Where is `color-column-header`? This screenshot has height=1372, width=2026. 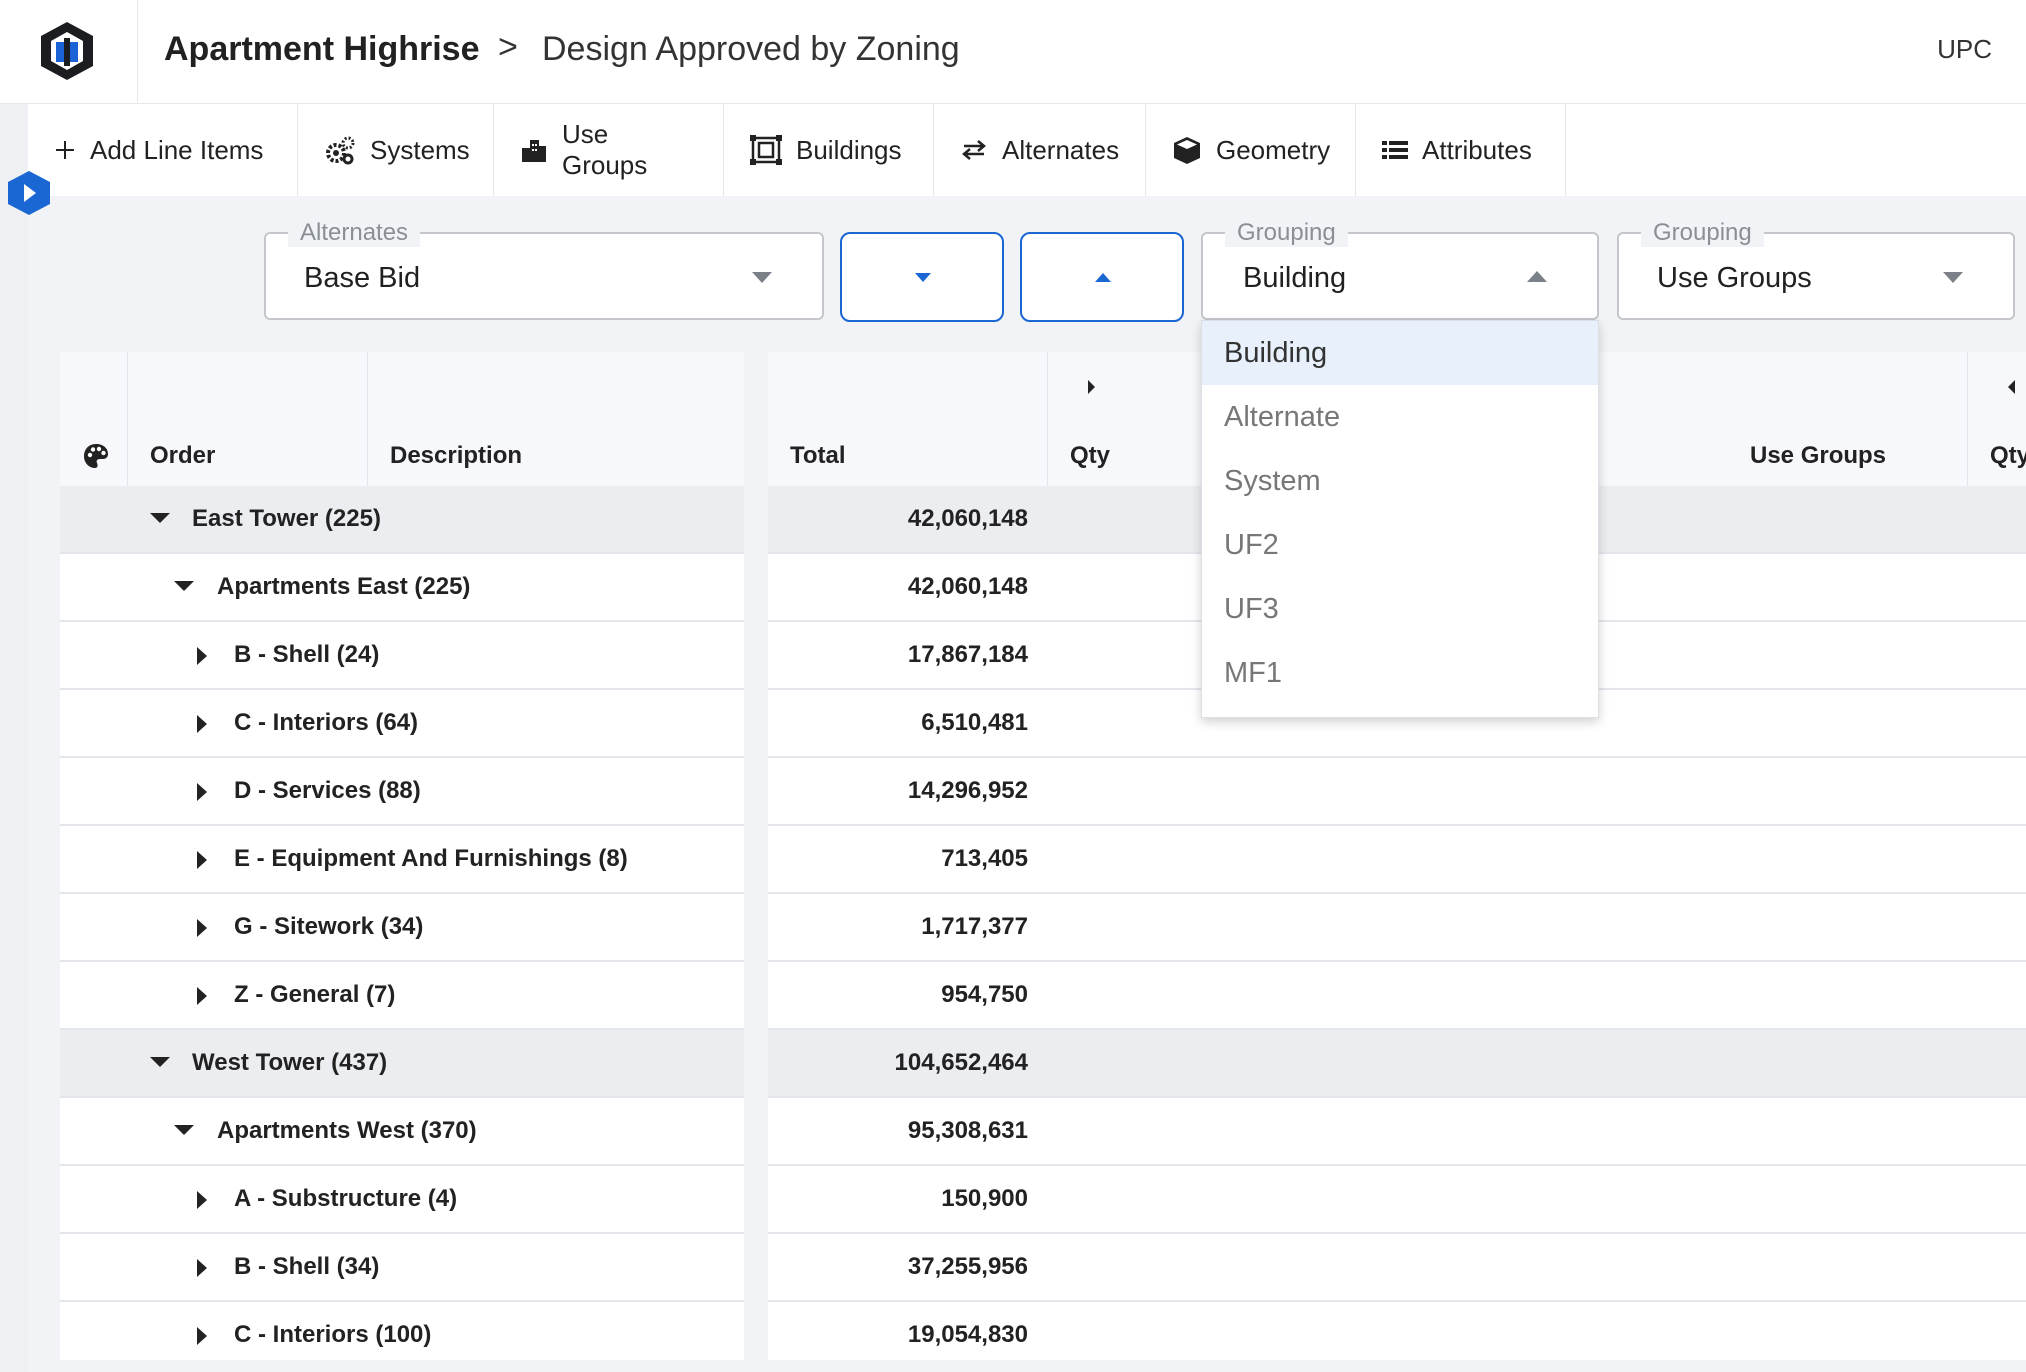
color-column-header is located at coordinates (94, 419).